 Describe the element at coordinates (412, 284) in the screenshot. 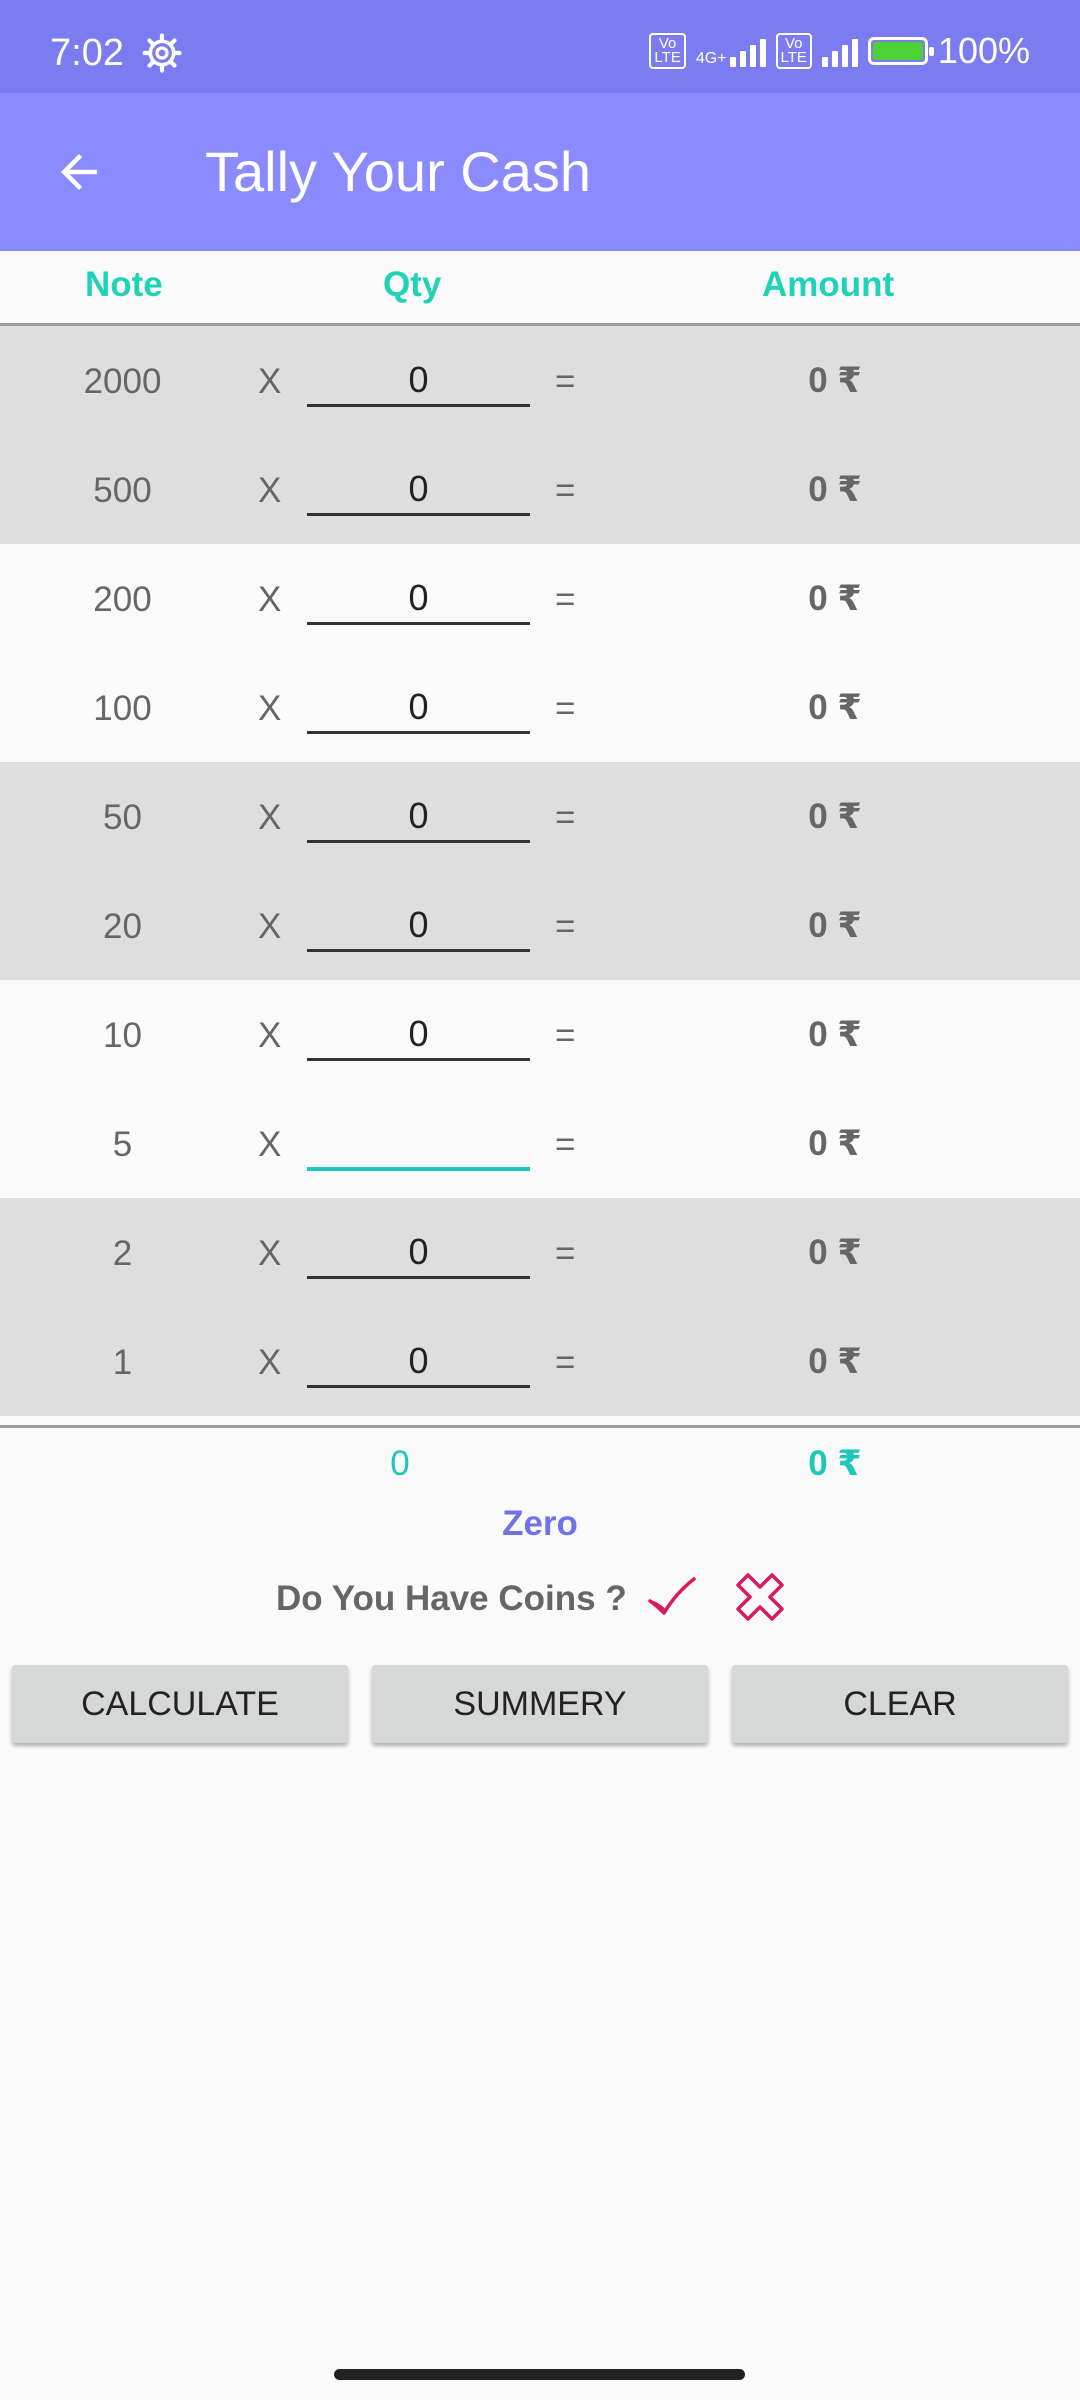

I see `header-qty: Qty` at that location.